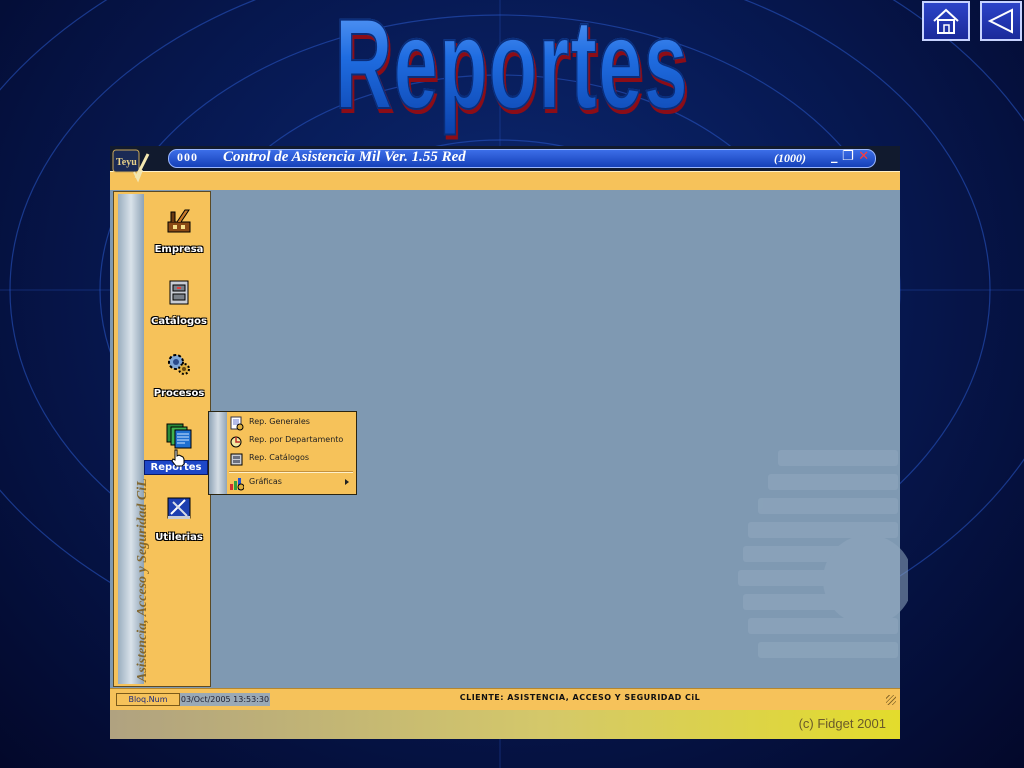 The image size is (1024, 768). Describe the element at coordinates (505, 181) in the screenshot. I see `menu-bar` at that location.